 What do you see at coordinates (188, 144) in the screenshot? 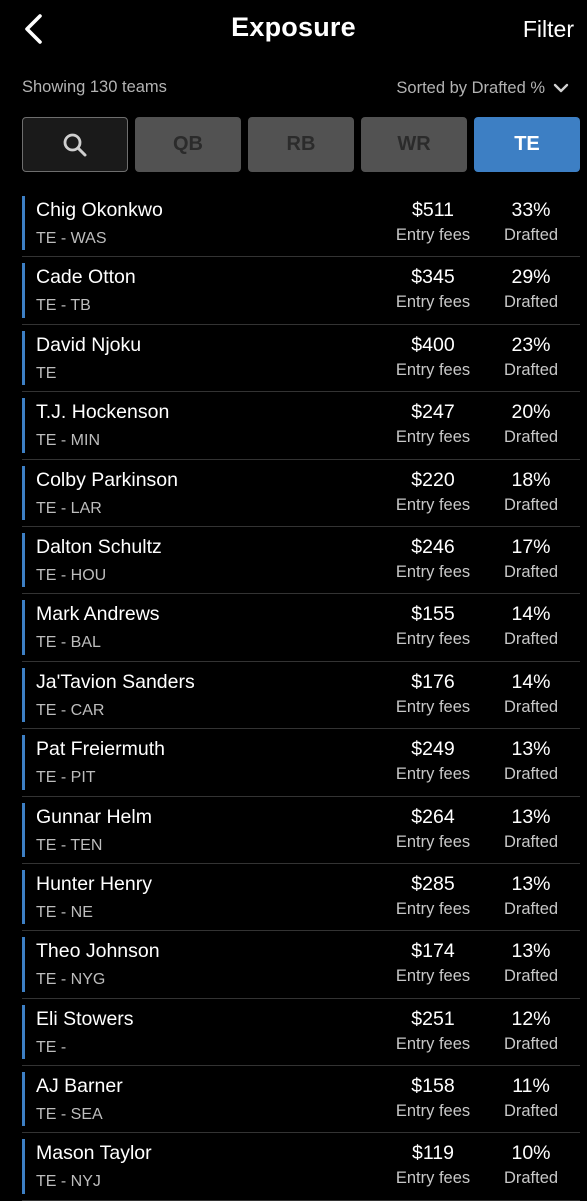
I see `tab-qb: QB` at bounding box center [188, 144].